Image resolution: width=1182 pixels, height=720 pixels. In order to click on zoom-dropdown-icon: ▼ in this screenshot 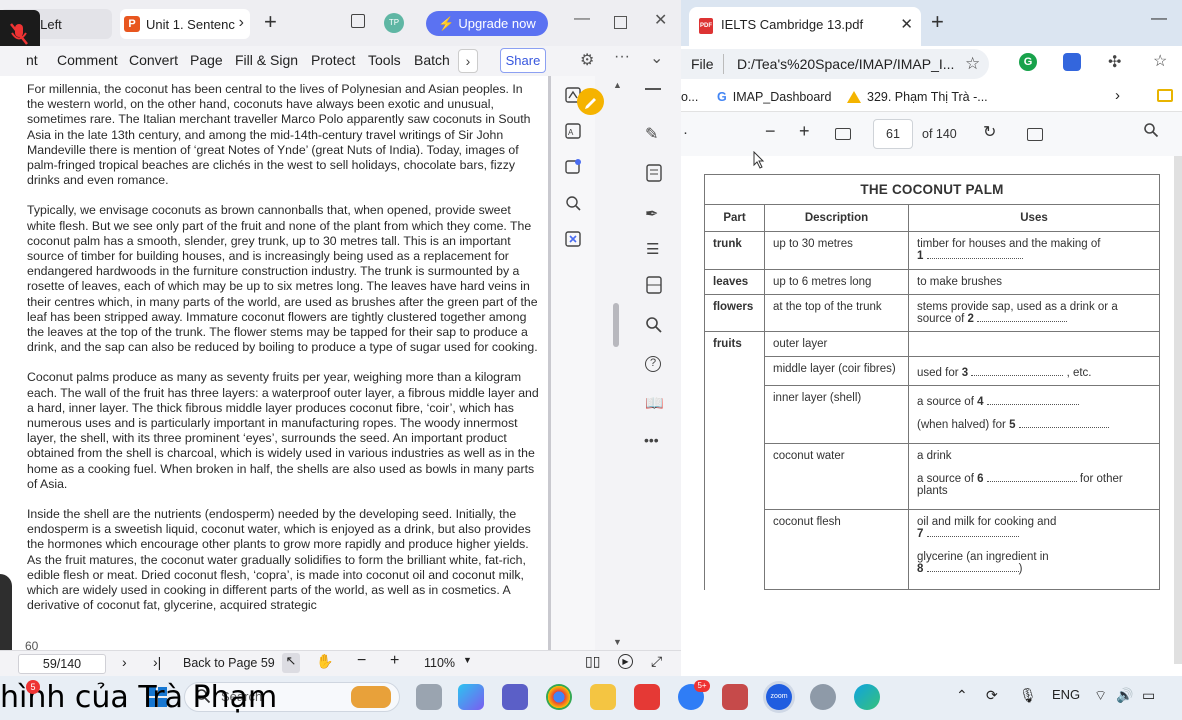, I will do `click(467, 660)`.